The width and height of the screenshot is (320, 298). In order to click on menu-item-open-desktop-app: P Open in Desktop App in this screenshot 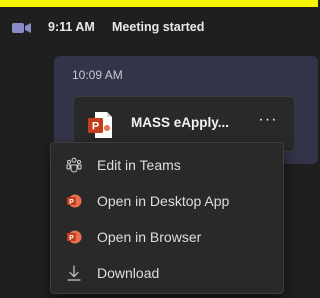, I will do `click(167, 201)`.